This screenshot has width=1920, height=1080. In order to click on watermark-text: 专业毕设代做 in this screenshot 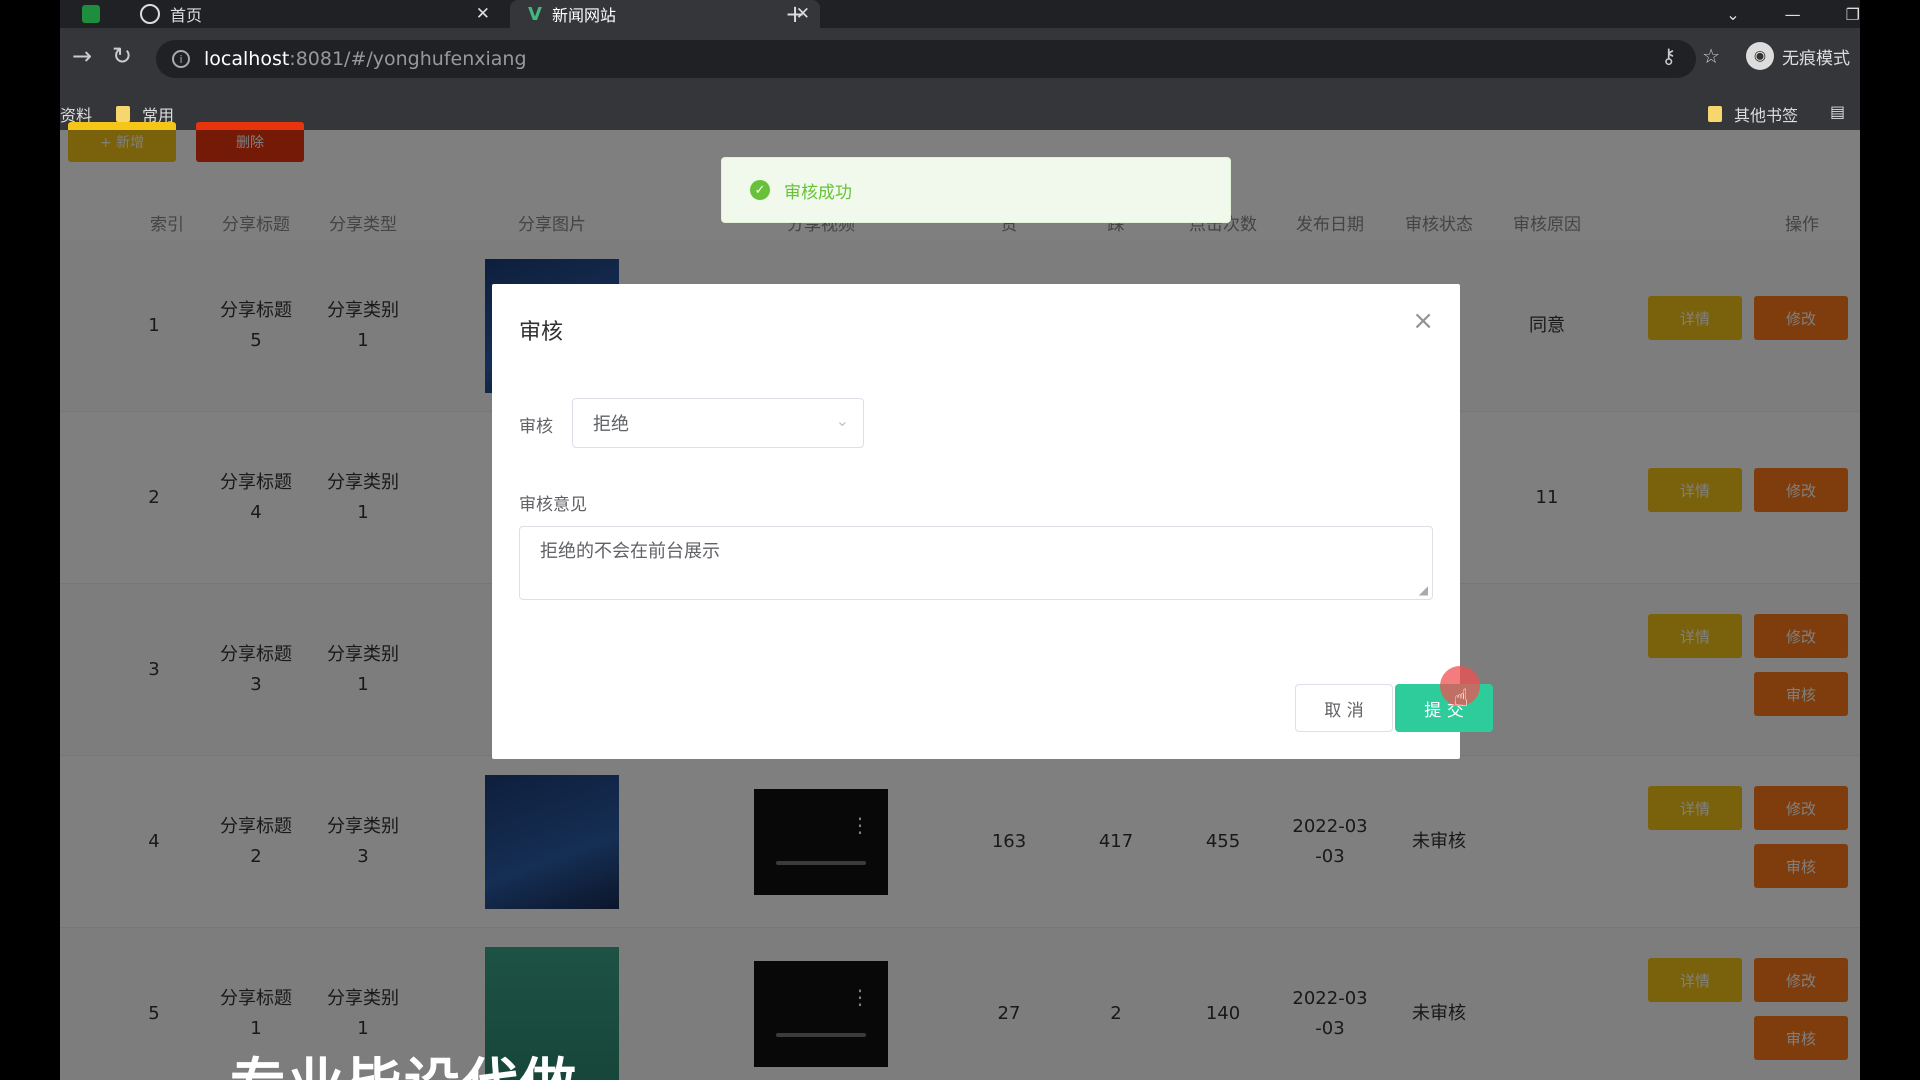, I will do `click(404, 1060)`.